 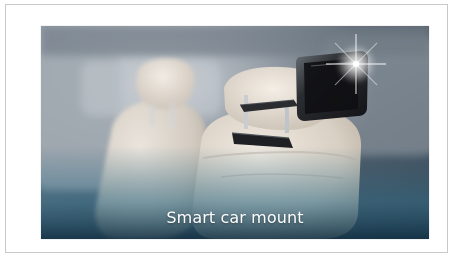 What do you see at coordinates (235, 217) in the screenshot?
I see `banner-caption: Smart car mount` at bounding box center [235, 217].